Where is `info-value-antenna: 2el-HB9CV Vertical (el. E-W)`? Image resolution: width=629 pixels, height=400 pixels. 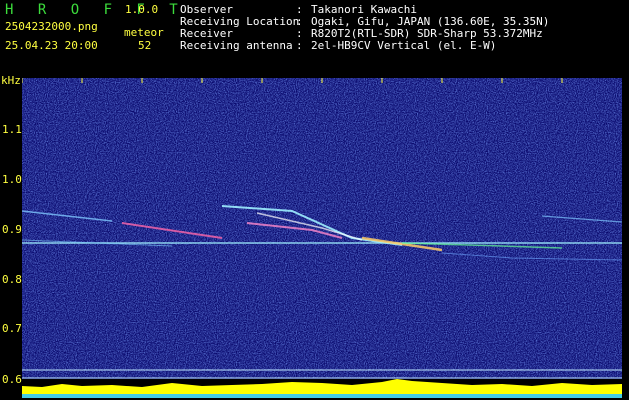 info-value-antenna: 2el-HB9CV Vertical (el. E-W) is located at coordinates (404, 45).